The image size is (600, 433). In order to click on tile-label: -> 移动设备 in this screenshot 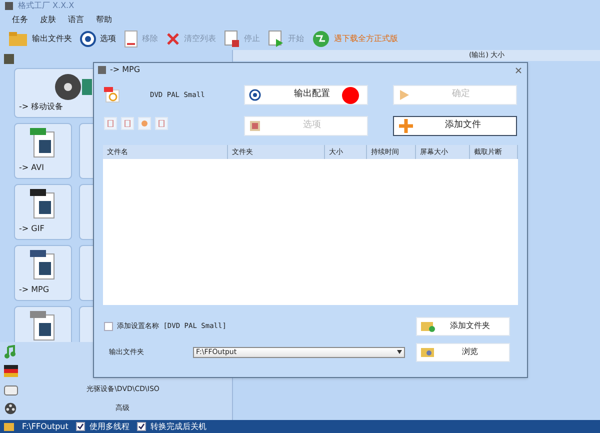, I will do `click(41, 107)`.